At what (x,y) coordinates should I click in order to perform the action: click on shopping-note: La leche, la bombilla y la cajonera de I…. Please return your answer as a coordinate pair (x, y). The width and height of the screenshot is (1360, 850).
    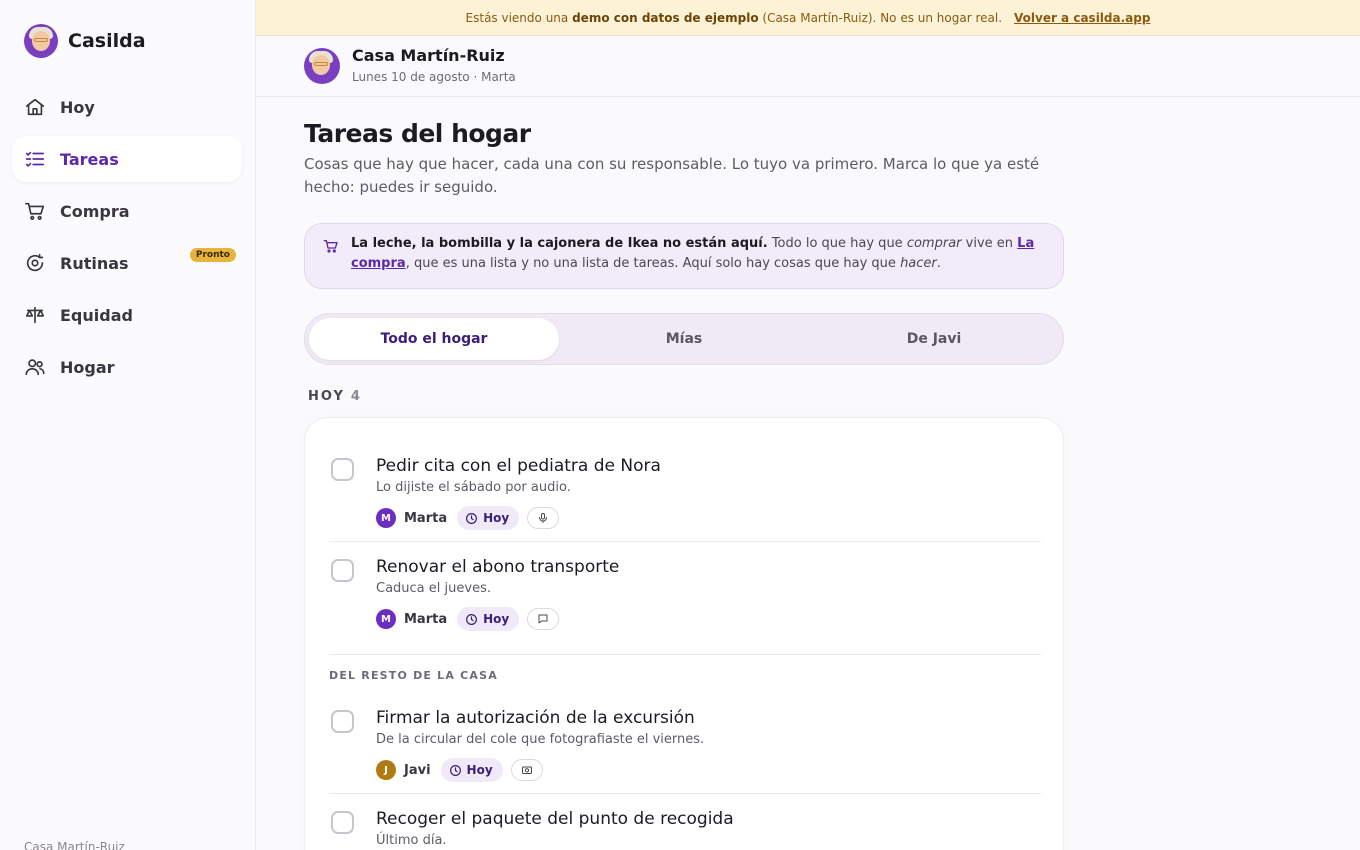
    Looking at the image, I should click on (684, 256).